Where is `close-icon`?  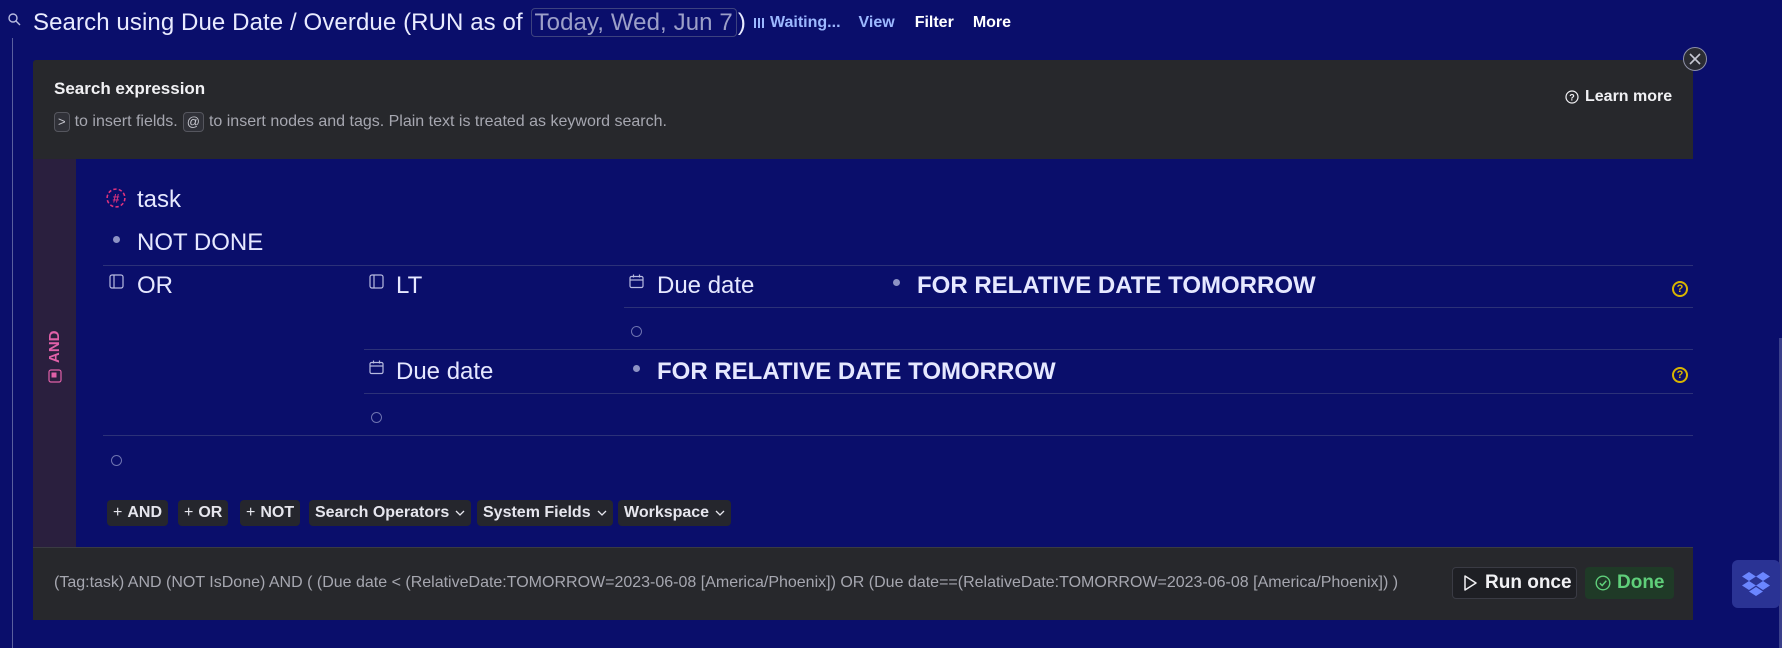 close-icon is located at coordinates (1695, 59).